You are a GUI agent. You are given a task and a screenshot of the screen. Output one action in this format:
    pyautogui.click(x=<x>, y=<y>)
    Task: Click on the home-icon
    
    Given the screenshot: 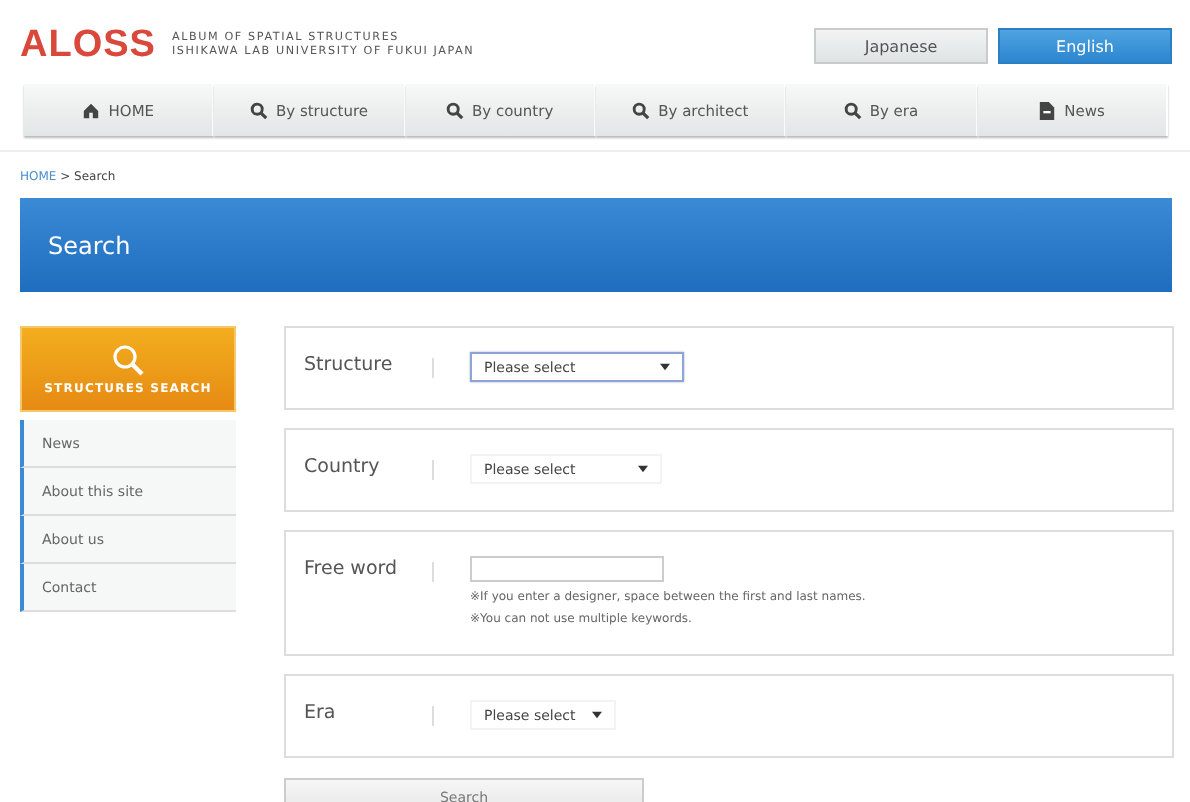 What is the action you would take?
    pyautogui.click(x=91, y=110)
    